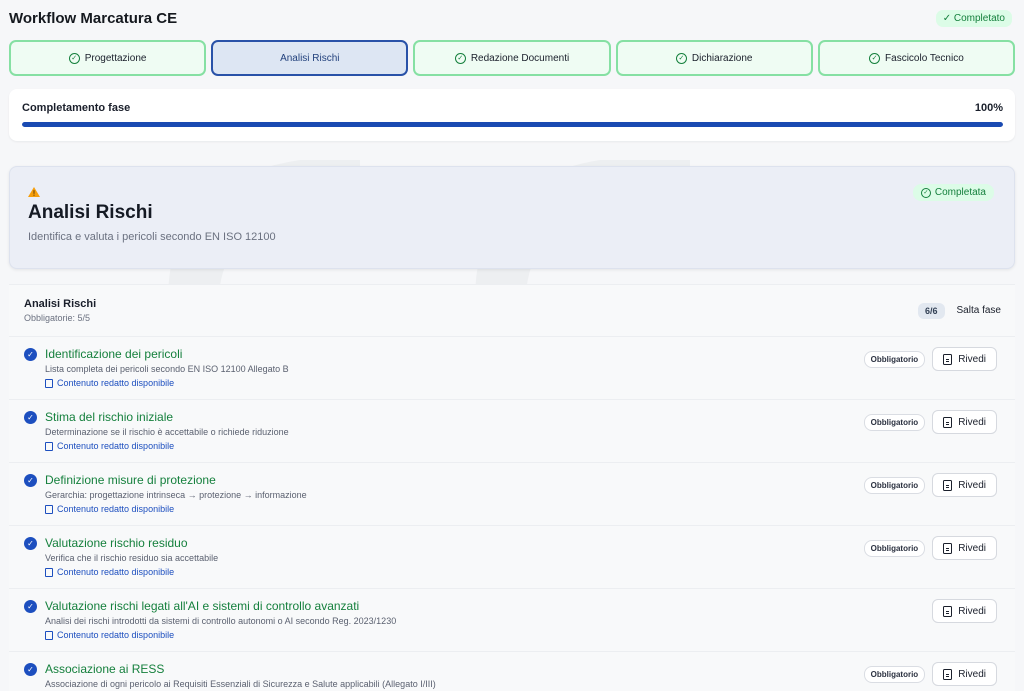 The image size is (1024, 691). Describe the element at coordinates (979, 310) in the screenshot. I see `skip-phase-button: Salta fase` at that location.